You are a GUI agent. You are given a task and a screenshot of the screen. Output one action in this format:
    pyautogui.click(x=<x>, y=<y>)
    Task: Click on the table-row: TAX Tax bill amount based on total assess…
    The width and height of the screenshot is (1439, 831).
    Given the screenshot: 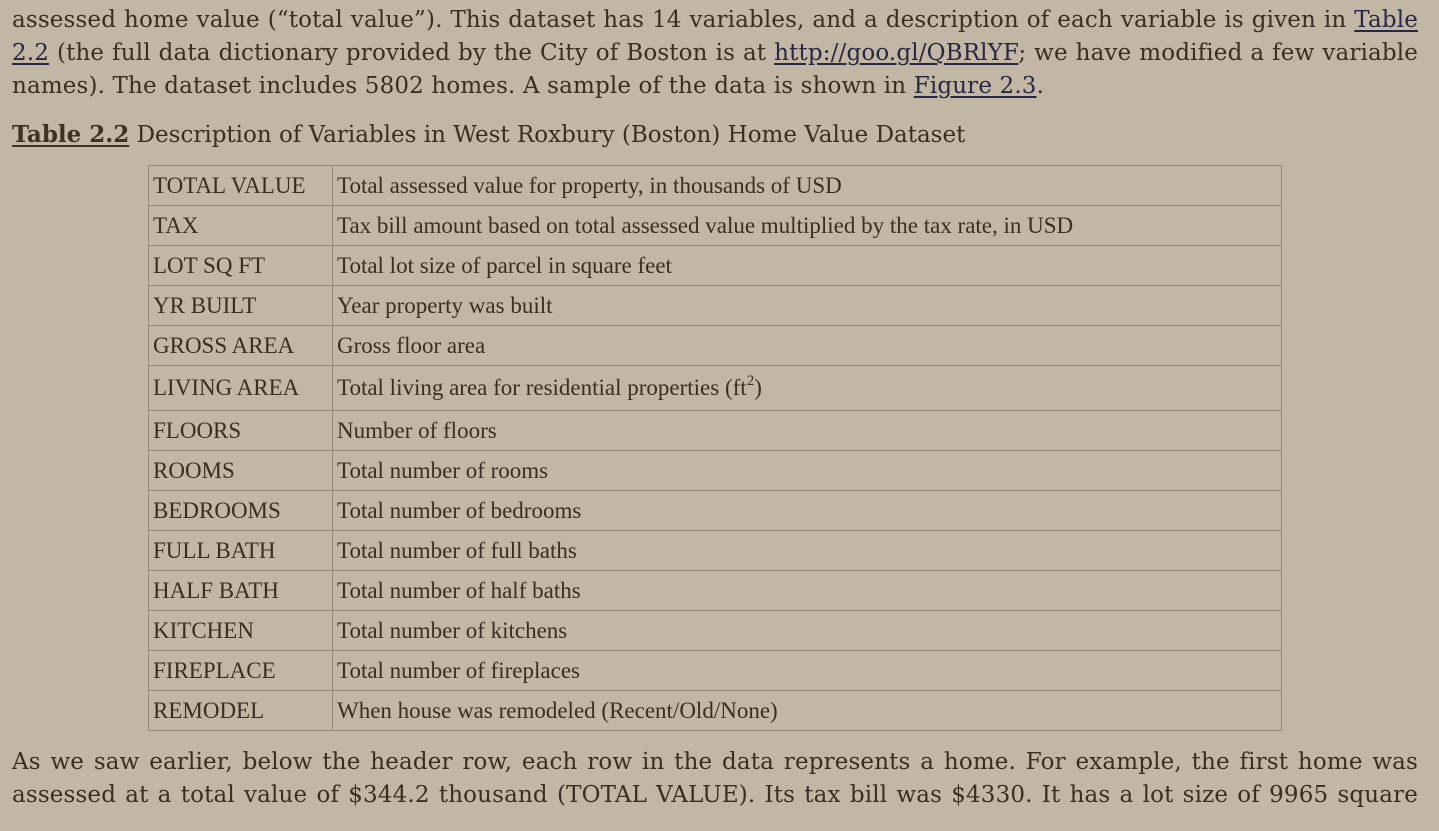 What is the action you would take?
    pyautogui.click(x=715, y=225)
    